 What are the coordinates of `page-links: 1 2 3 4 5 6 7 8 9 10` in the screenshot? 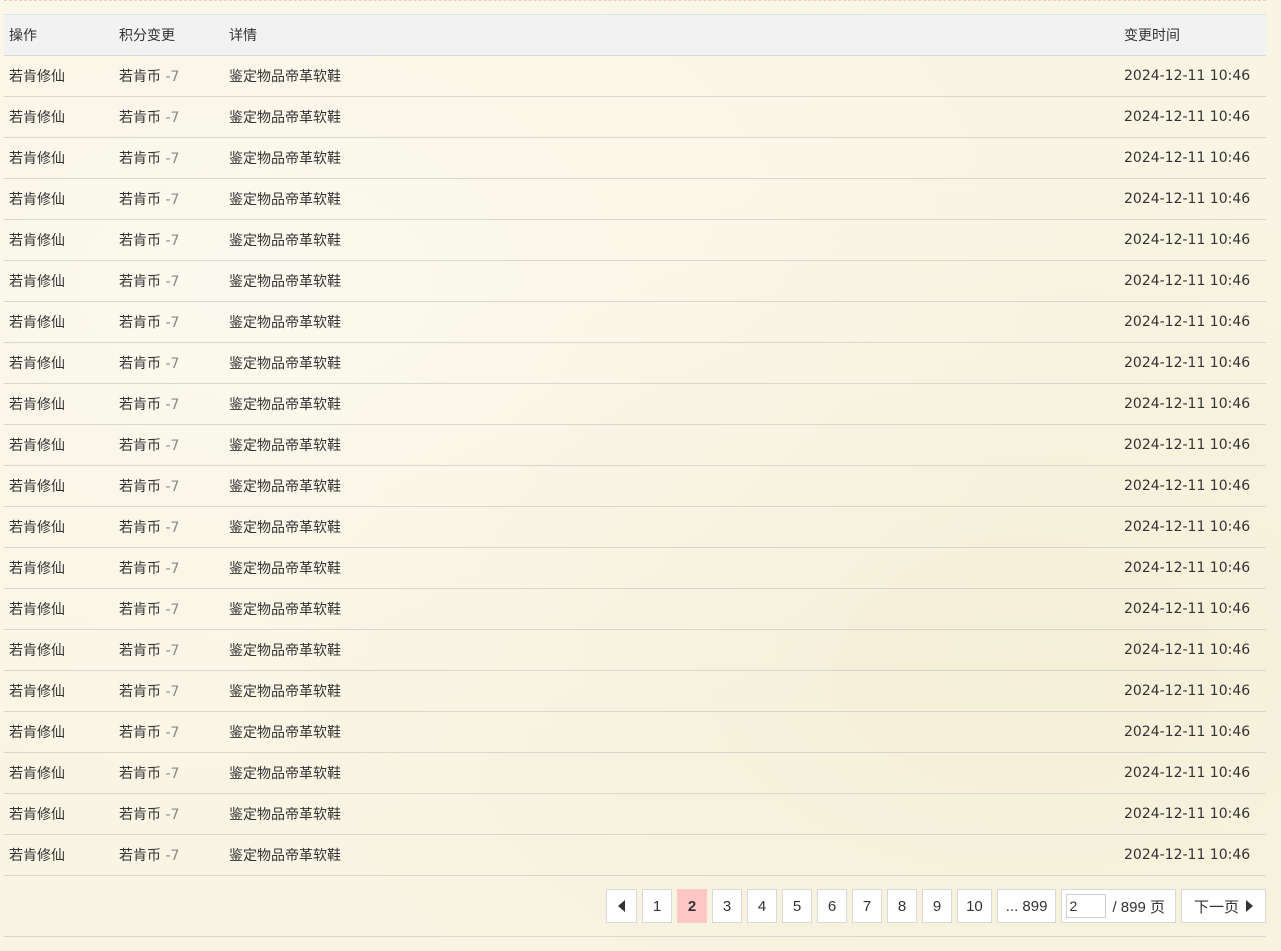 It's located at (817, 906).